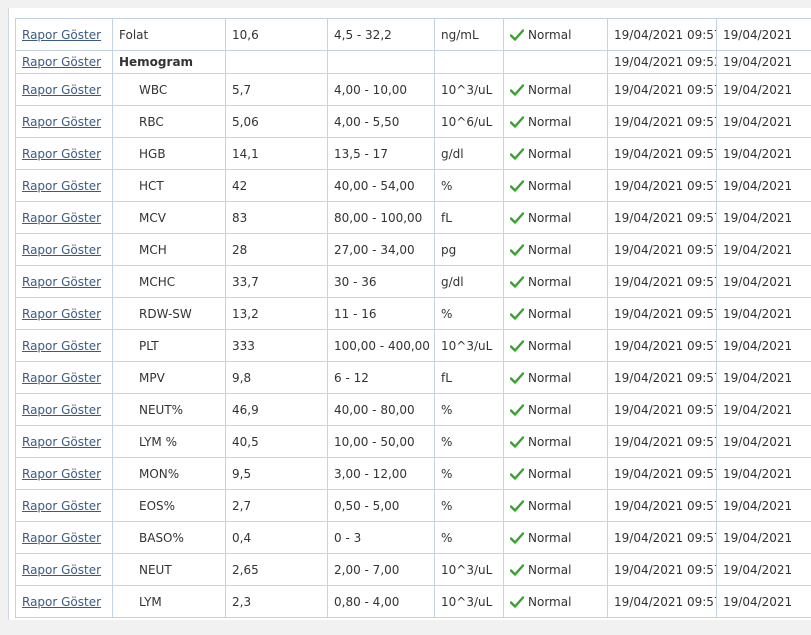  Describe the element at coordinates (276, 601) in the screenshot. I see `result-value-cell: 2,3` at that location.